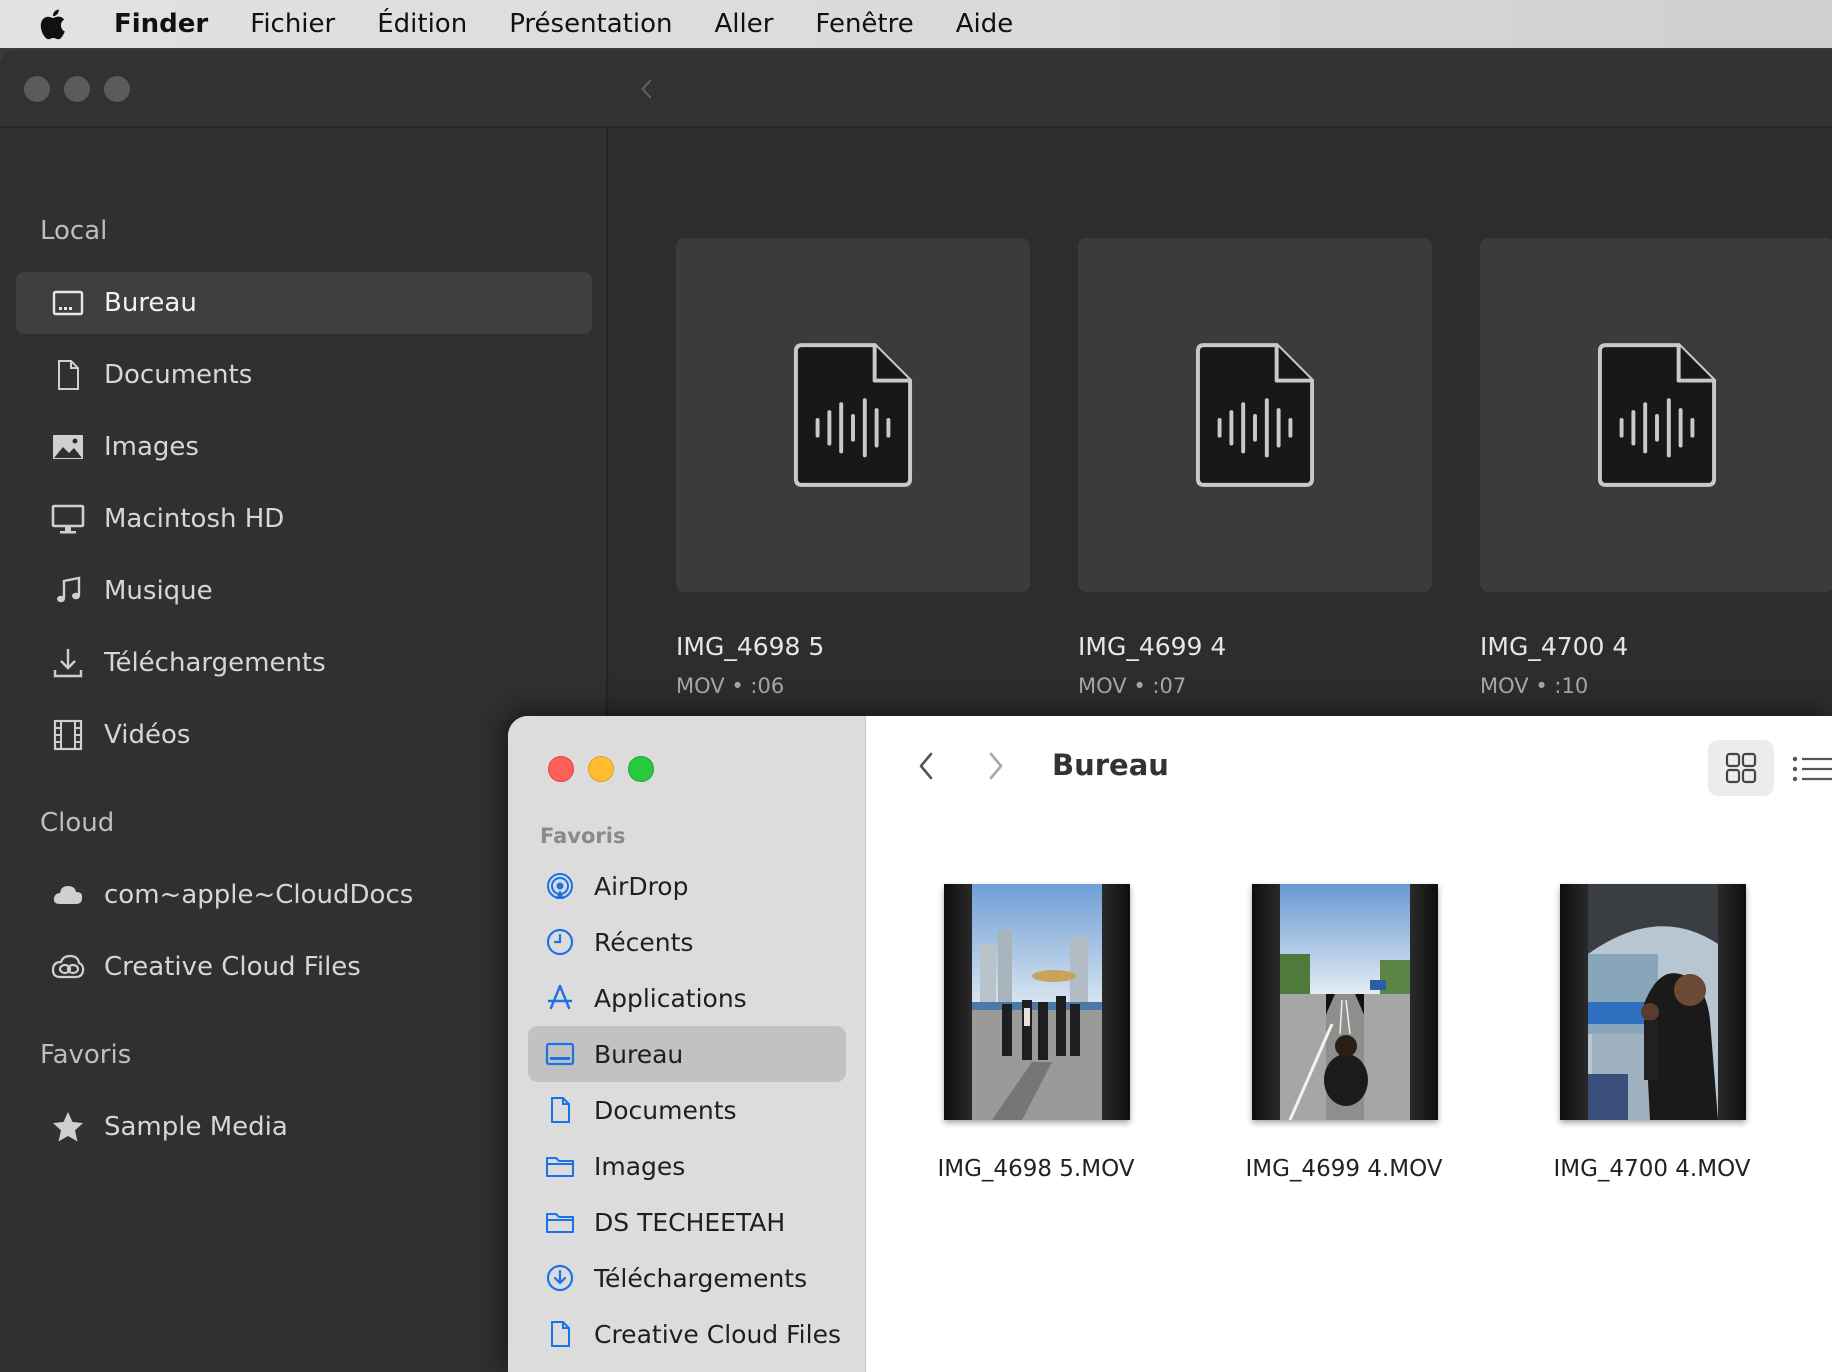 The height and width of the screenshot is (1372, 1832). I want to click on sidebar-item-clouddocs: com~apple~CloudDocs, so click(304, 895).